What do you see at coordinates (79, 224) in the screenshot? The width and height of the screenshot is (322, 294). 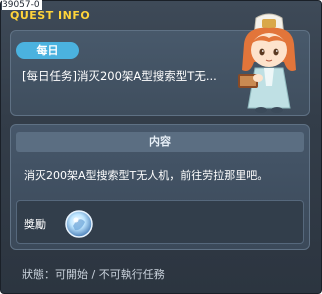 I see `exp-orb-icon` at bounding box center [79, 224].